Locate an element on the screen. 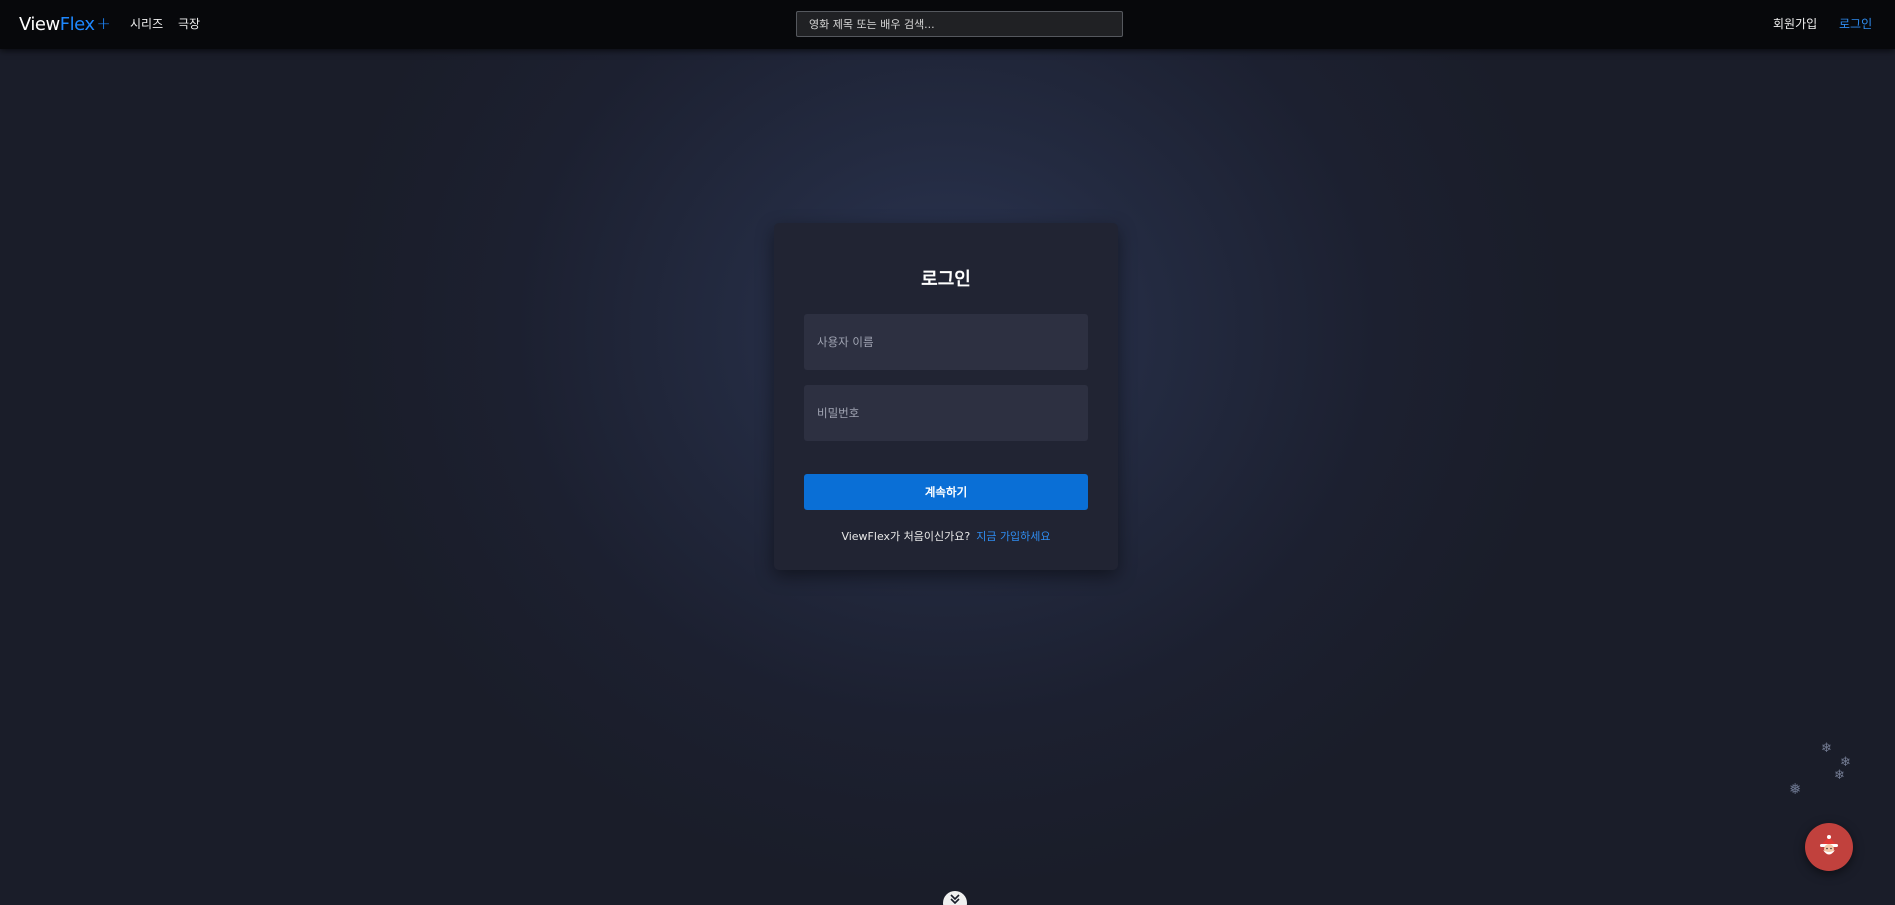  chevron-down-icon is located at coordinates (955, 899).